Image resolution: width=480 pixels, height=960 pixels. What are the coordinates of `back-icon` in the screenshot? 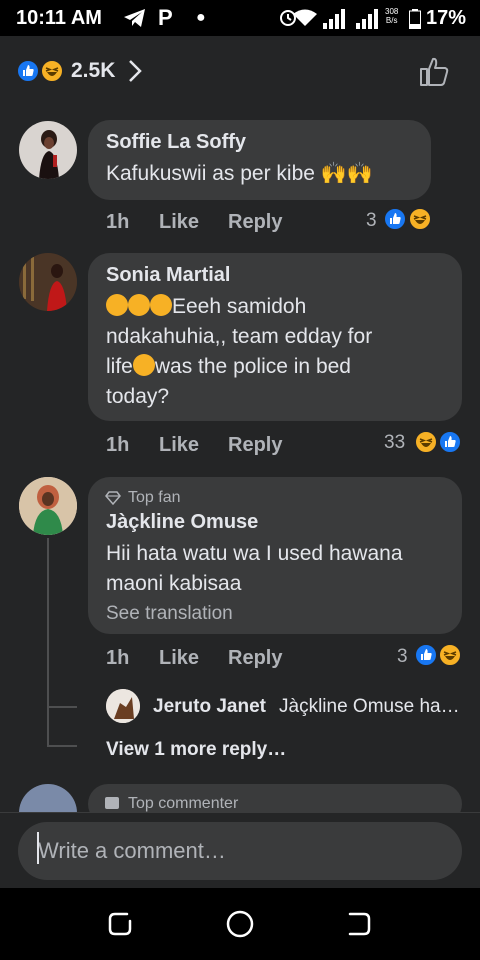 It's located at (359, 924).